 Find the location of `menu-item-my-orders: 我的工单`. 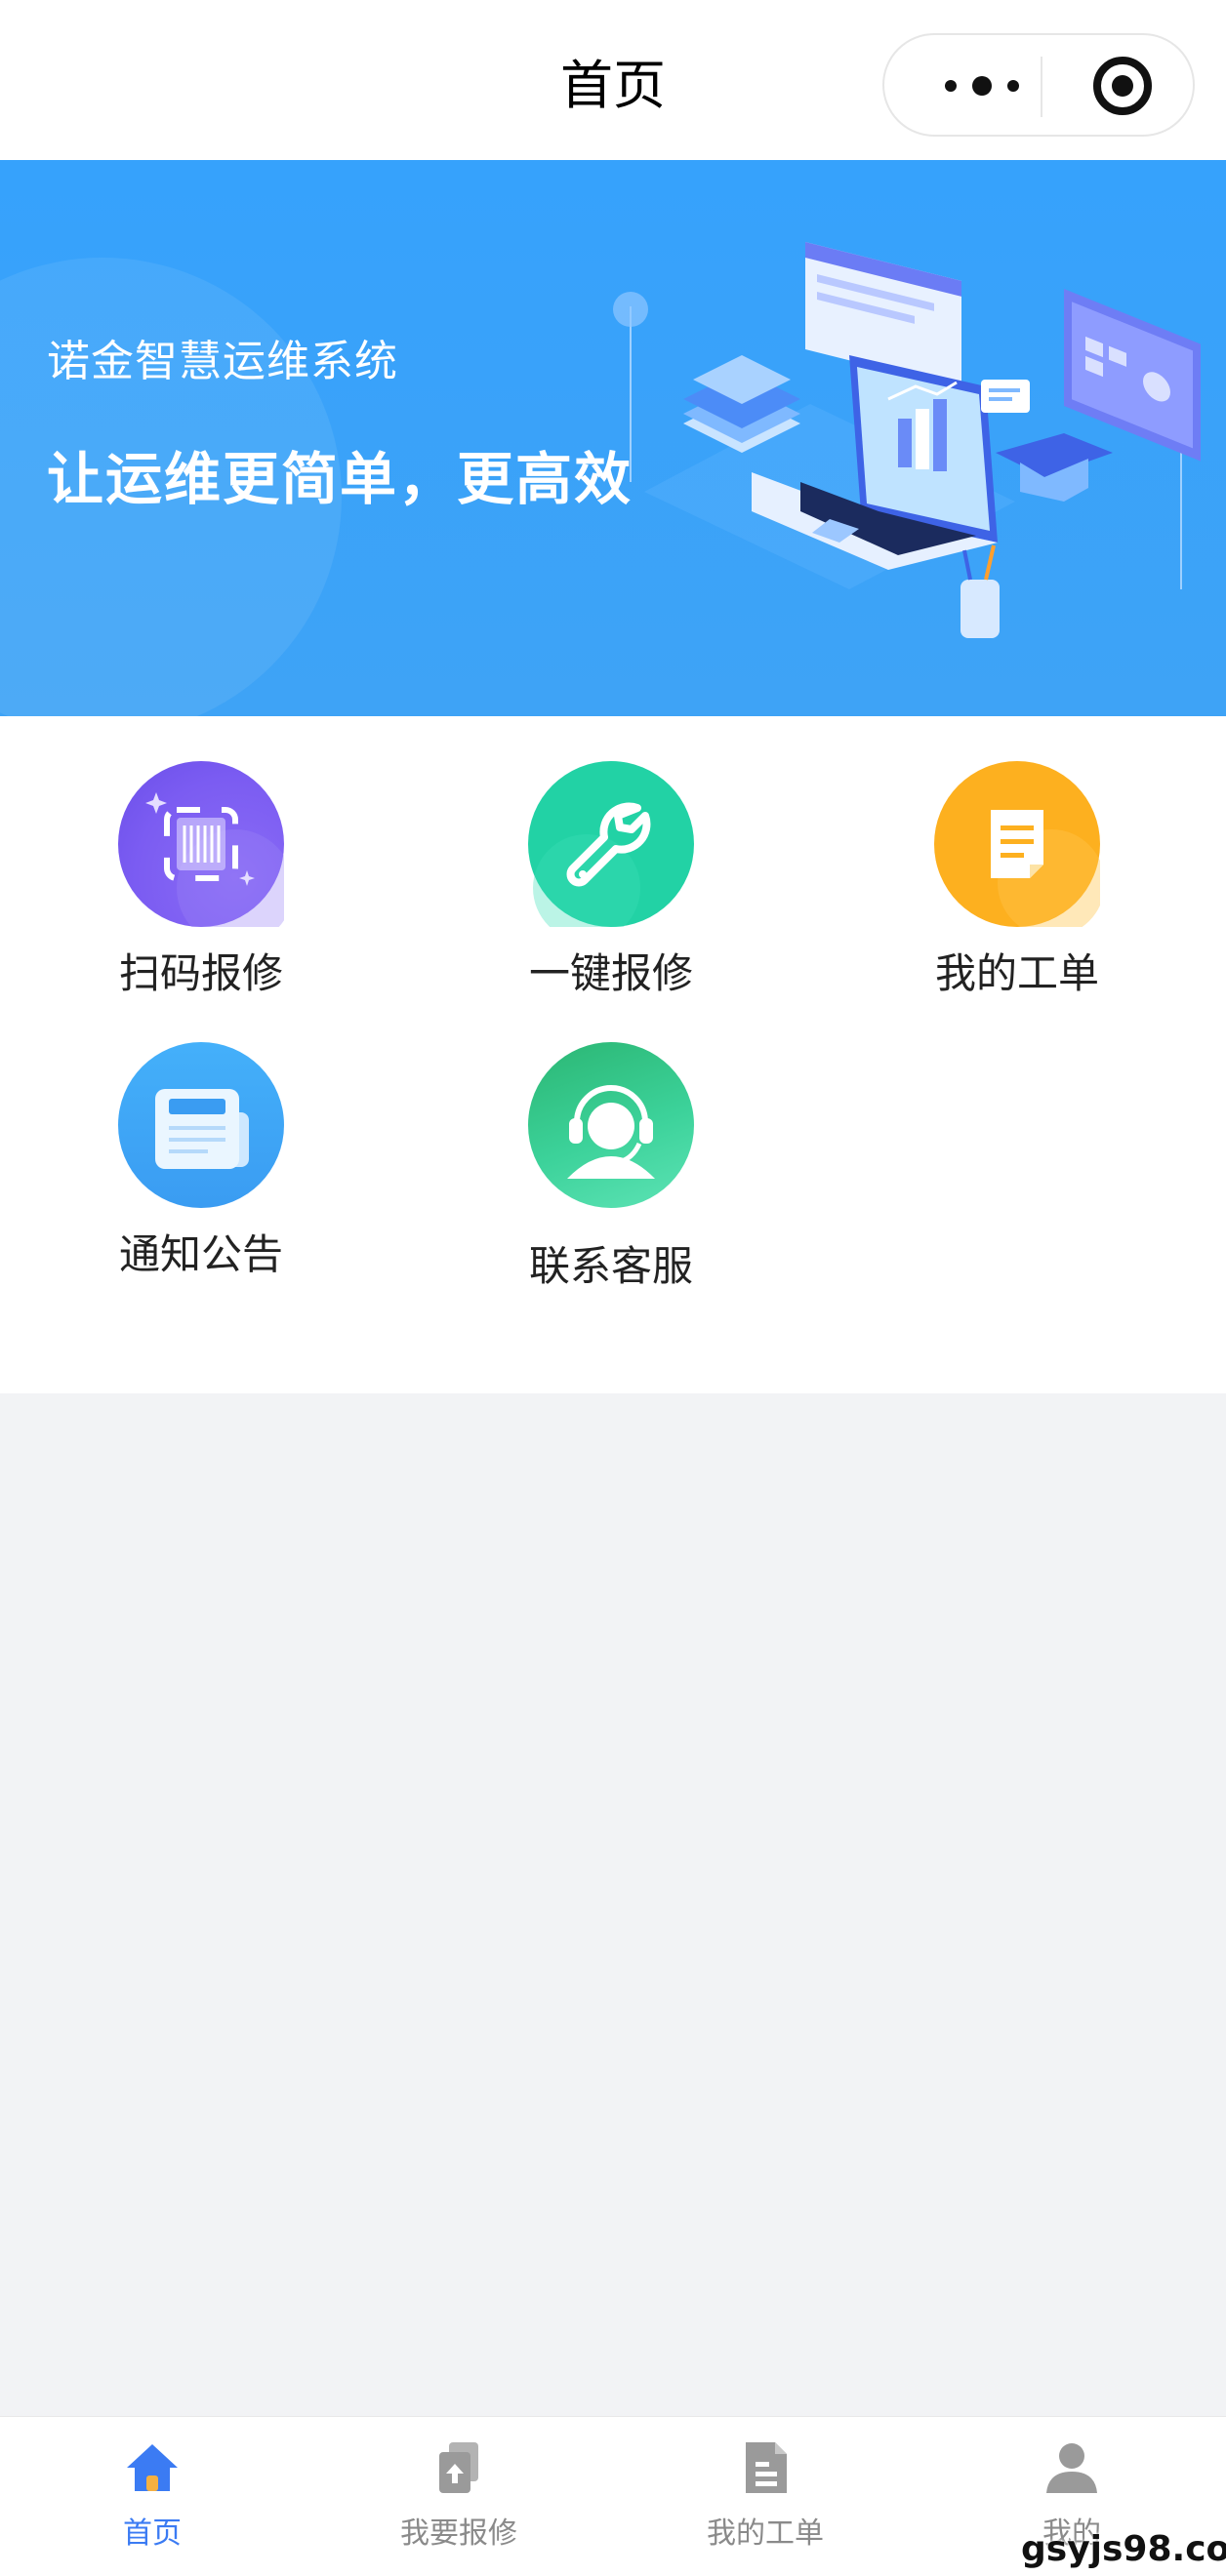

menu-item-my-orders: 我的工单 is located at coordinates (1017, 880).